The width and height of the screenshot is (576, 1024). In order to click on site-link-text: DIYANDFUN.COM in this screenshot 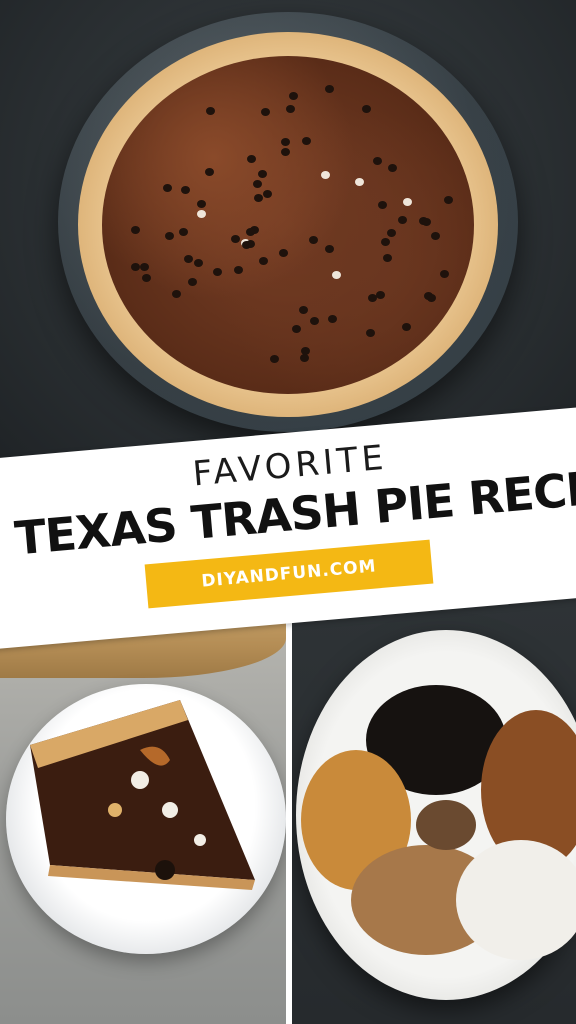, I will do `click(289, 574)`.